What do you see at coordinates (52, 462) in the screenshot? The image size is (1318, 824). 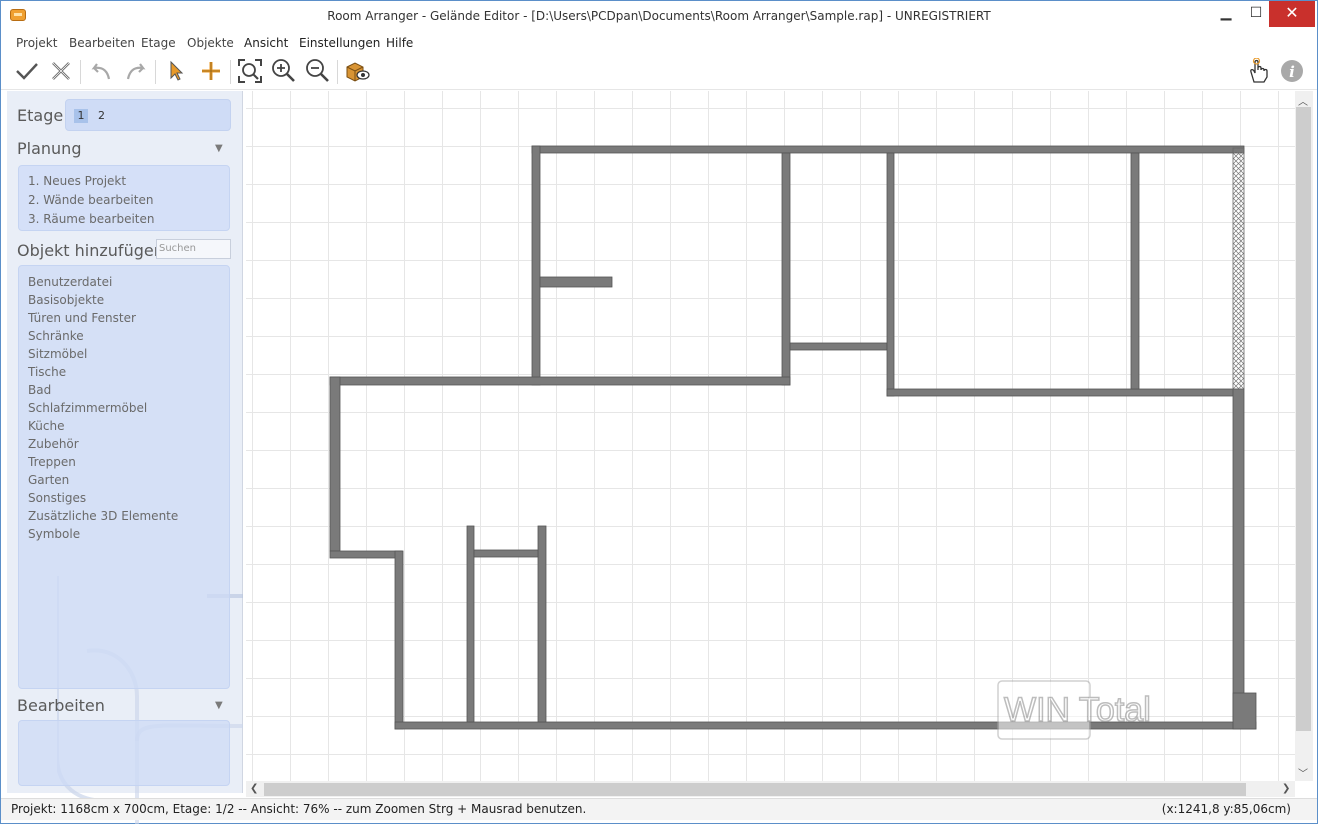 I see `object-category: Treppen` at bounding box center [52, 462].